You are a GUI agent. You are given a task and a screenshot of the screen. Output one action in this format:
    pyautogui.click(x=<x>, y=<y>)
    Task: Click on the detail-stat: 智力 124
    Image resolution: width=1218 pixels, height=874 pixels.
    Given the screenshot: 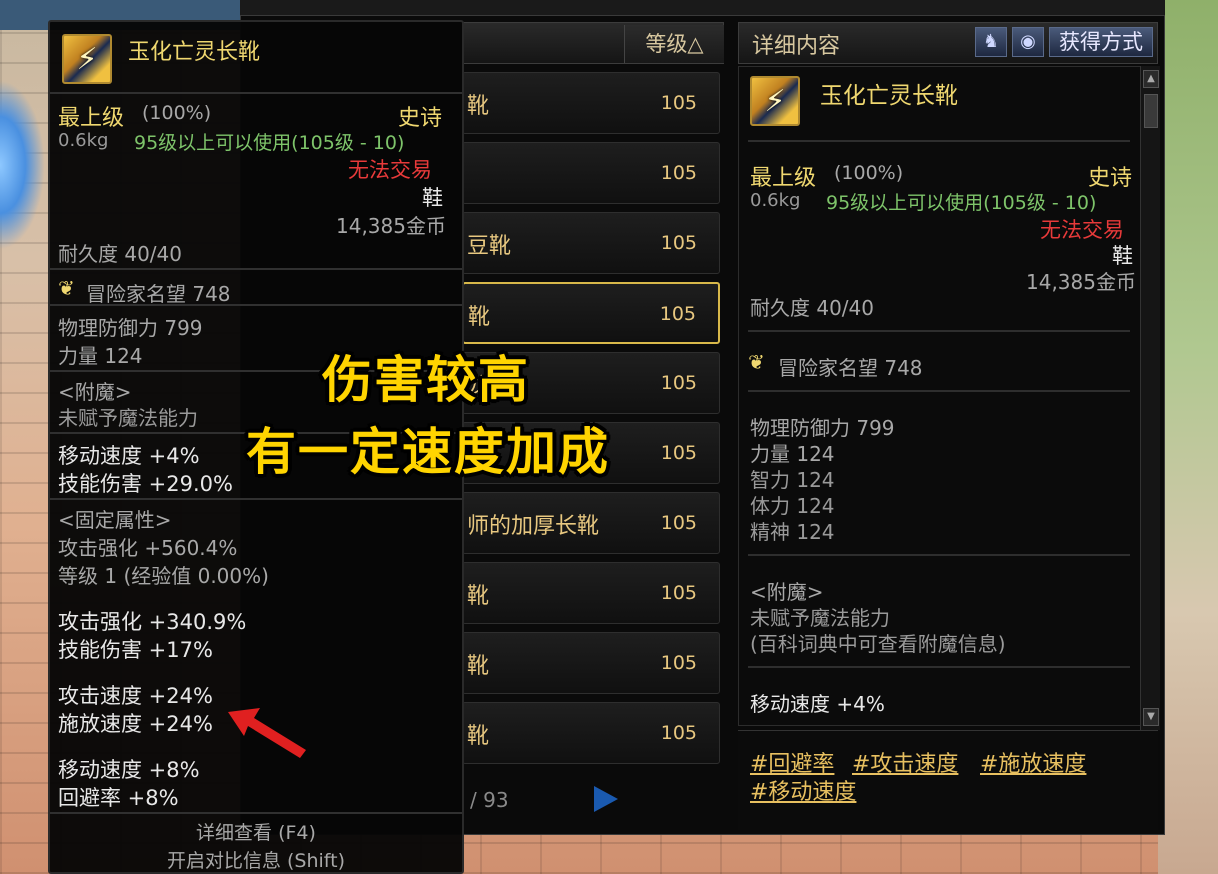 What is the action you would take?
    pyautogui.click(x=792, y=480)
    